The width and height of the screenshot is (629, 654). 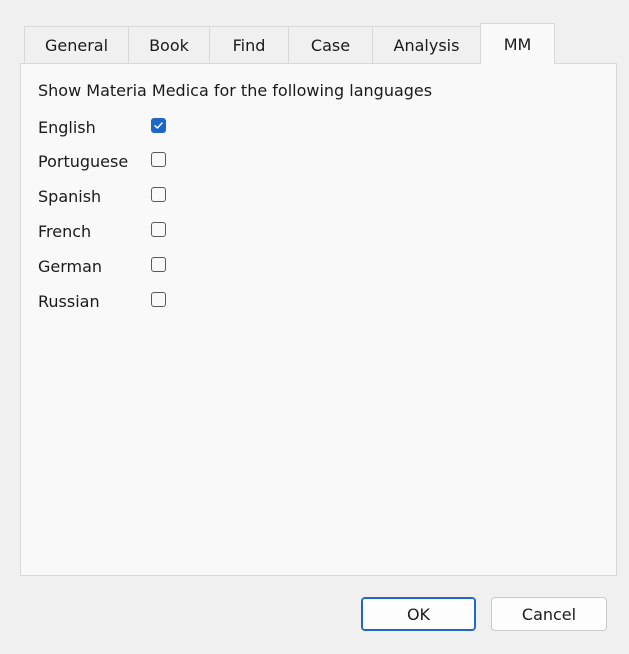 I want to click on cancel-button: Cancel, so click(x=549, y=614).